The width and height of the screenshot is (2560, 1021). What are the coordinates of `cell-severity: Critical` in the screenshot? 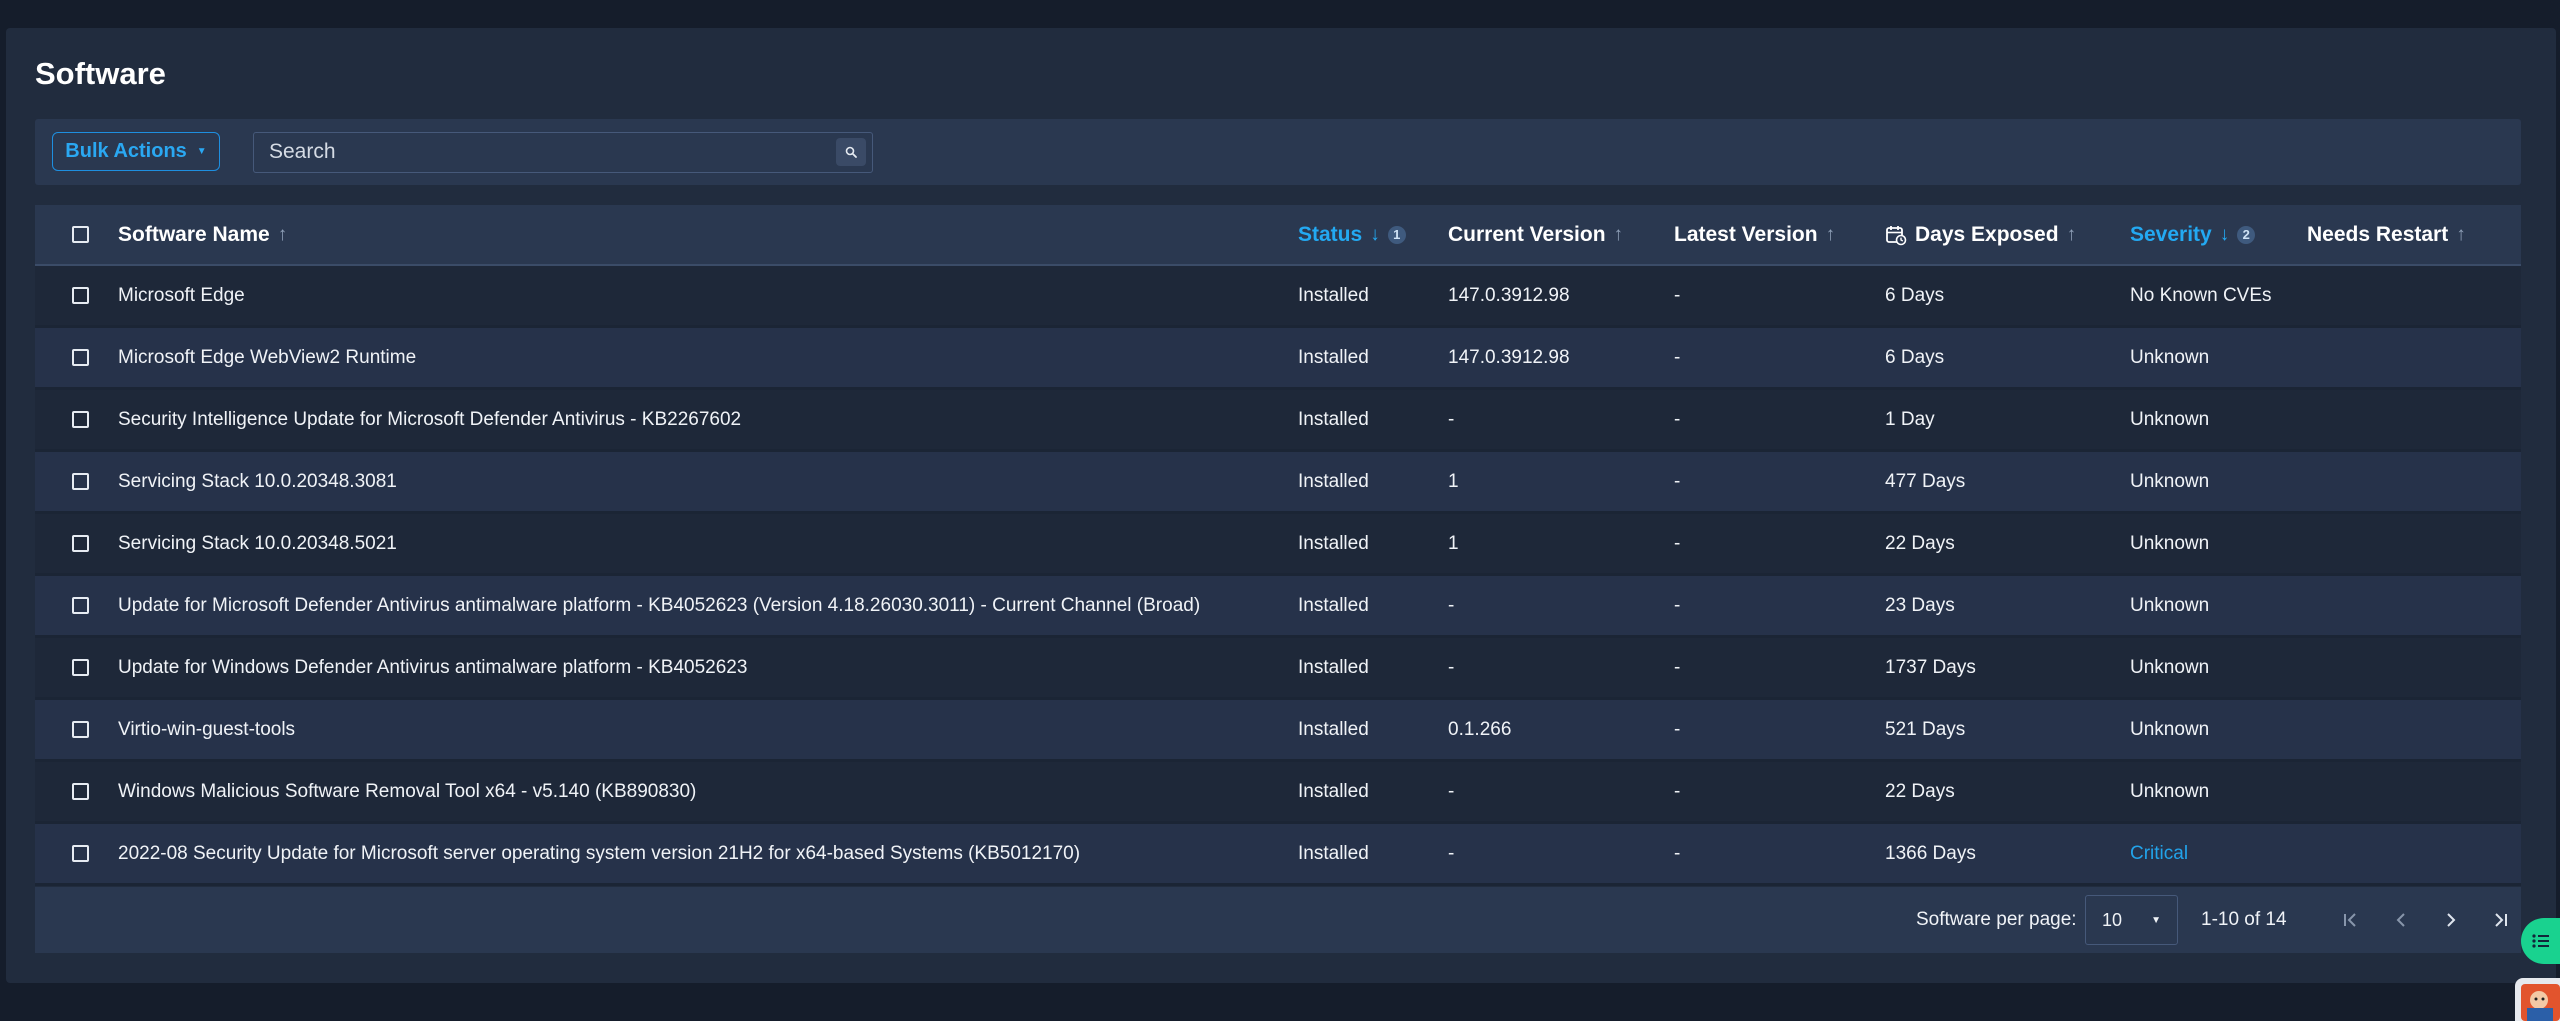 It's located at (2159, 853).